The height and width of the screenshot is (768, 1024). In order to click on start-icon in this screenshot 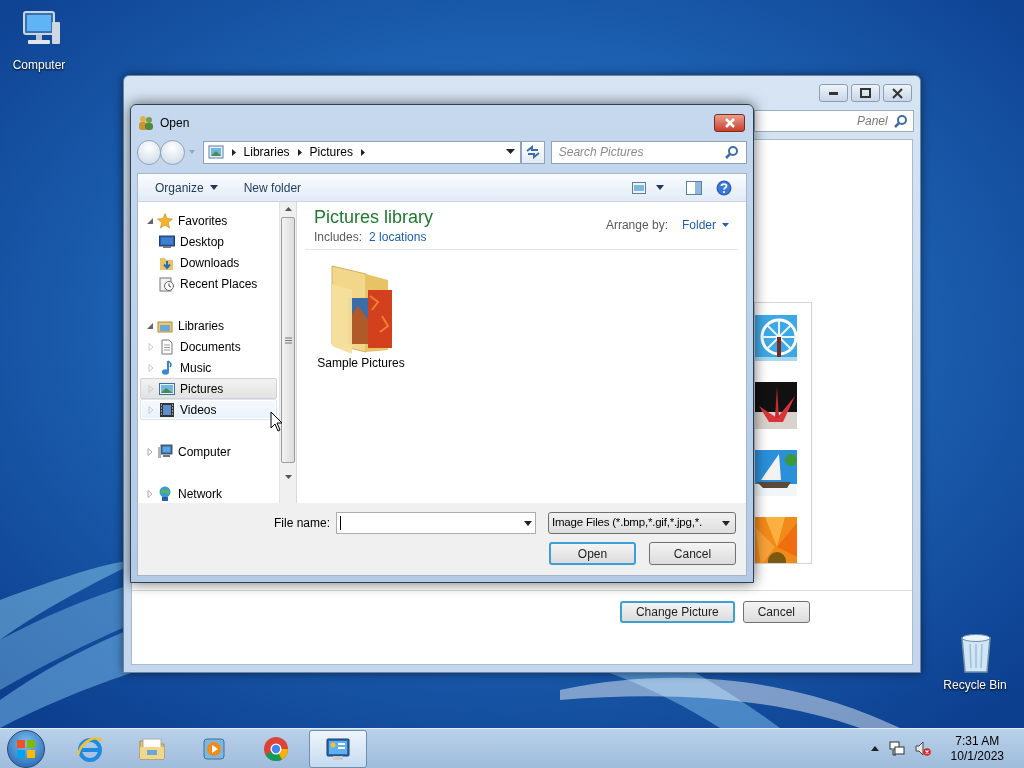, I will do `click(26, 748)`.